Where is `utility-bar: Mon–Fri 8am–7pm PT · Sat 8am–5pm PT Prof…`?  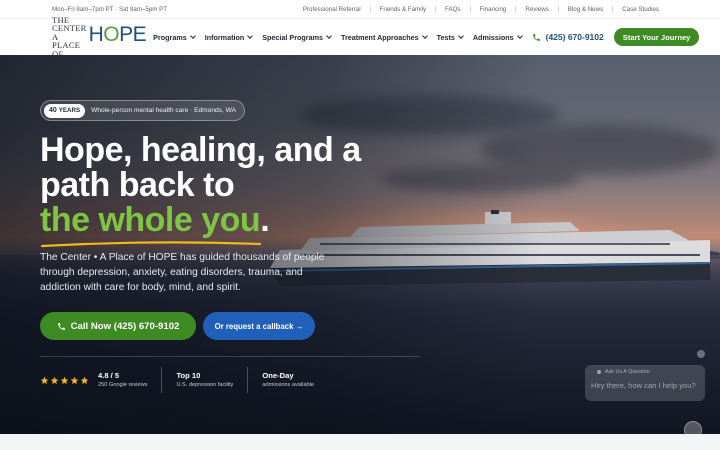 utility-bar: Mon–Fri 8am–7pm PT · Sat 8am–5pm PT Prof… is located at coordinates (360, 9).